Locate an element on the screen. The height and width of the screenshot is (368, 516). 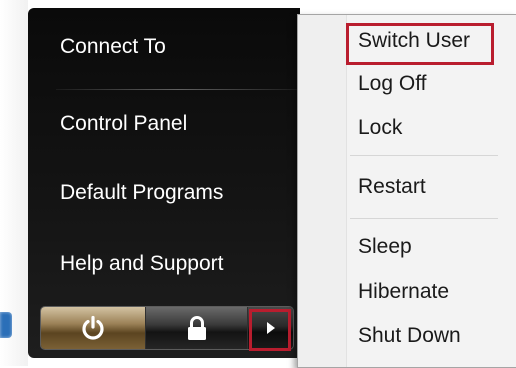
power-button is located at coordinates (93, 328).